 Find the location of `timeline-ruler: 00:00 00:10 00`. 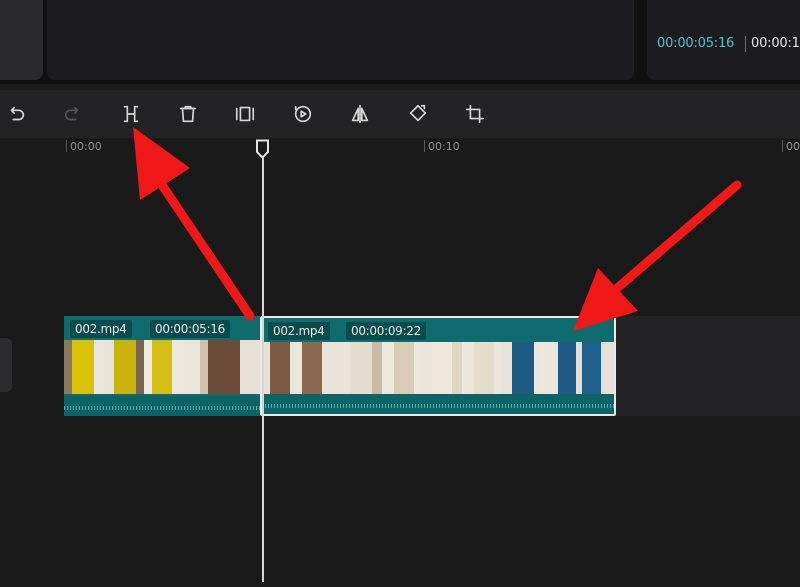

timeline-ruler: 00:00 00:10 00 is located at coordinates (400, 150).